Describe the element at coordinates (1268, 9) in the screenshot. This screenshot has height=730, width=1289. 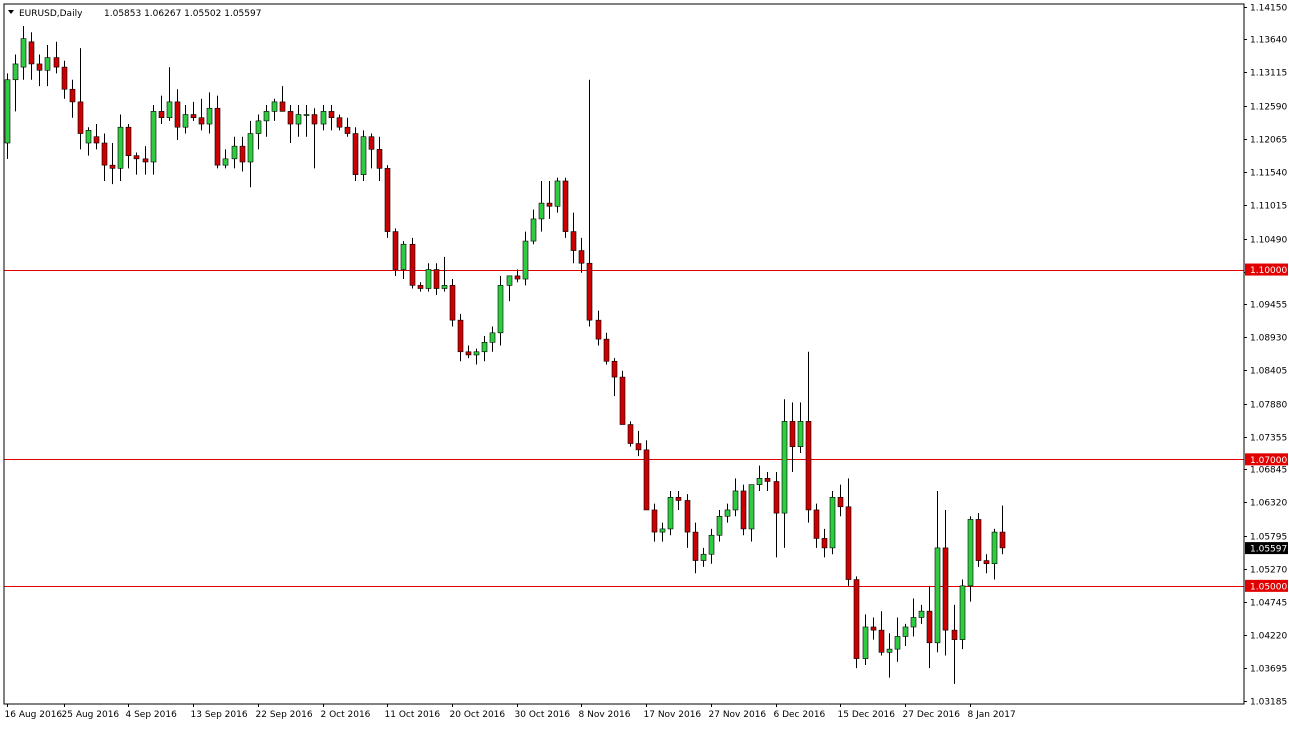
I see `y-tick-label: 1.14150` at that location.